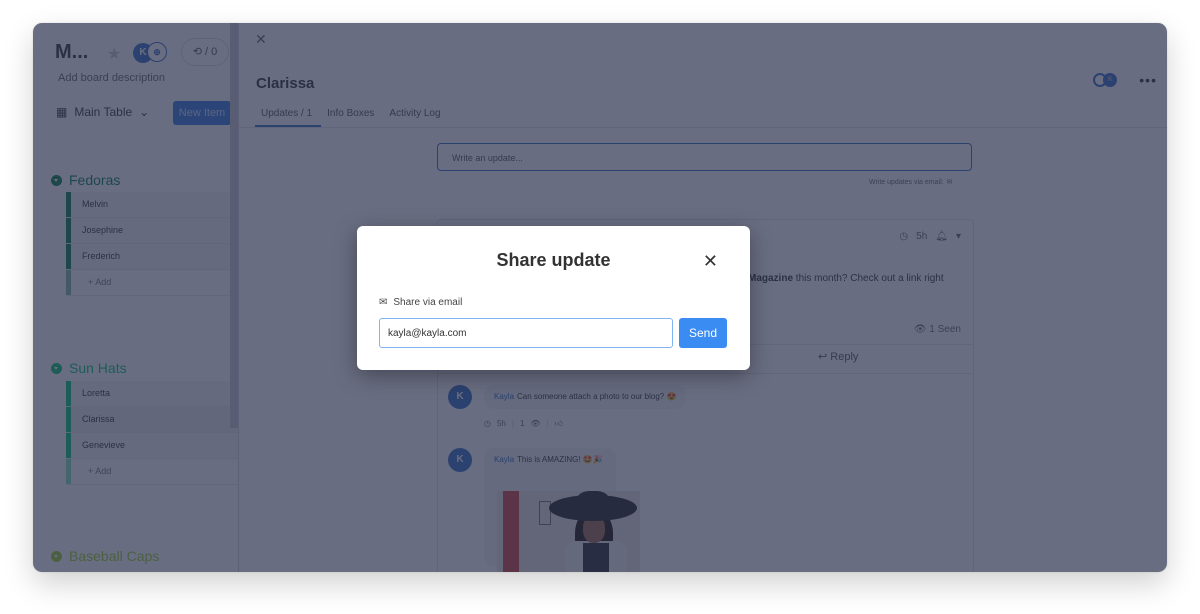  What do you see at coordinates (703, 333) in the screenshot?
I see `send-button: Send` at bounding box center [703, 333].